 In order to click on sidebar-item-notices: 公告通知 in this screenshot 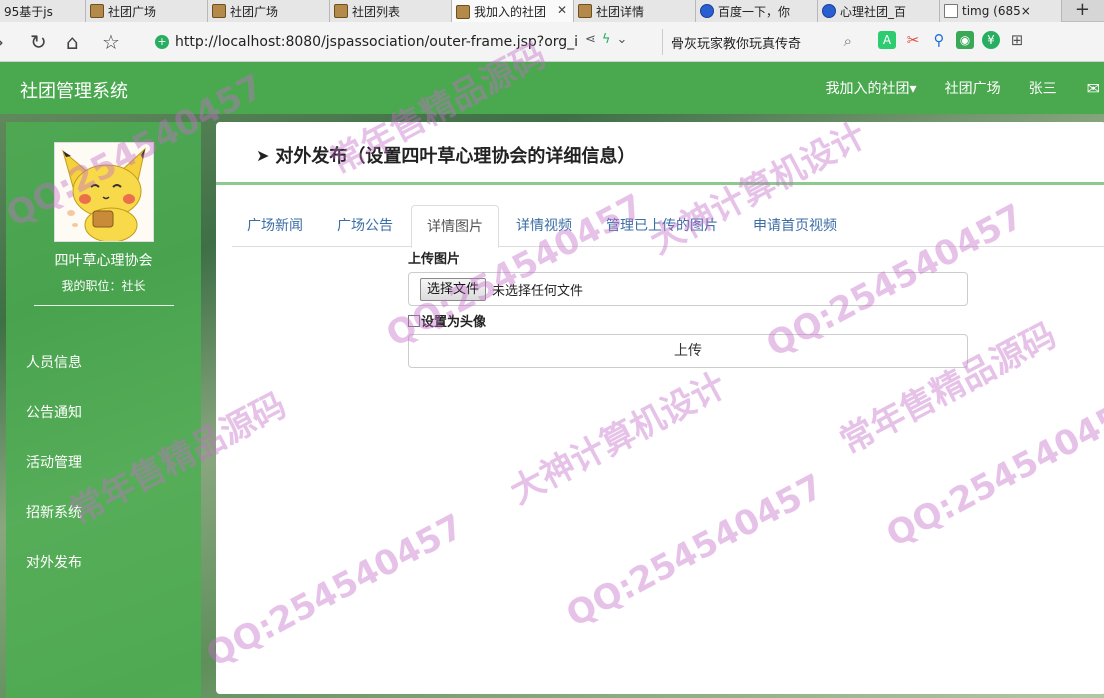, I will do `click(54, 412)`.